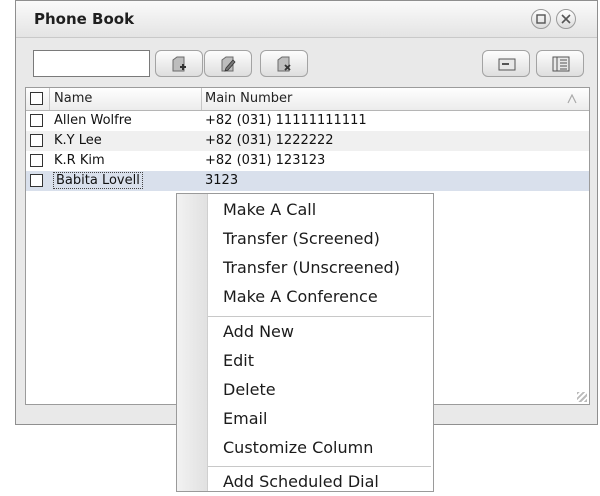  What do you see at coordinates (582, 397) in the screenshot?
I see `resize-grip` at bounding box center [582, 397].